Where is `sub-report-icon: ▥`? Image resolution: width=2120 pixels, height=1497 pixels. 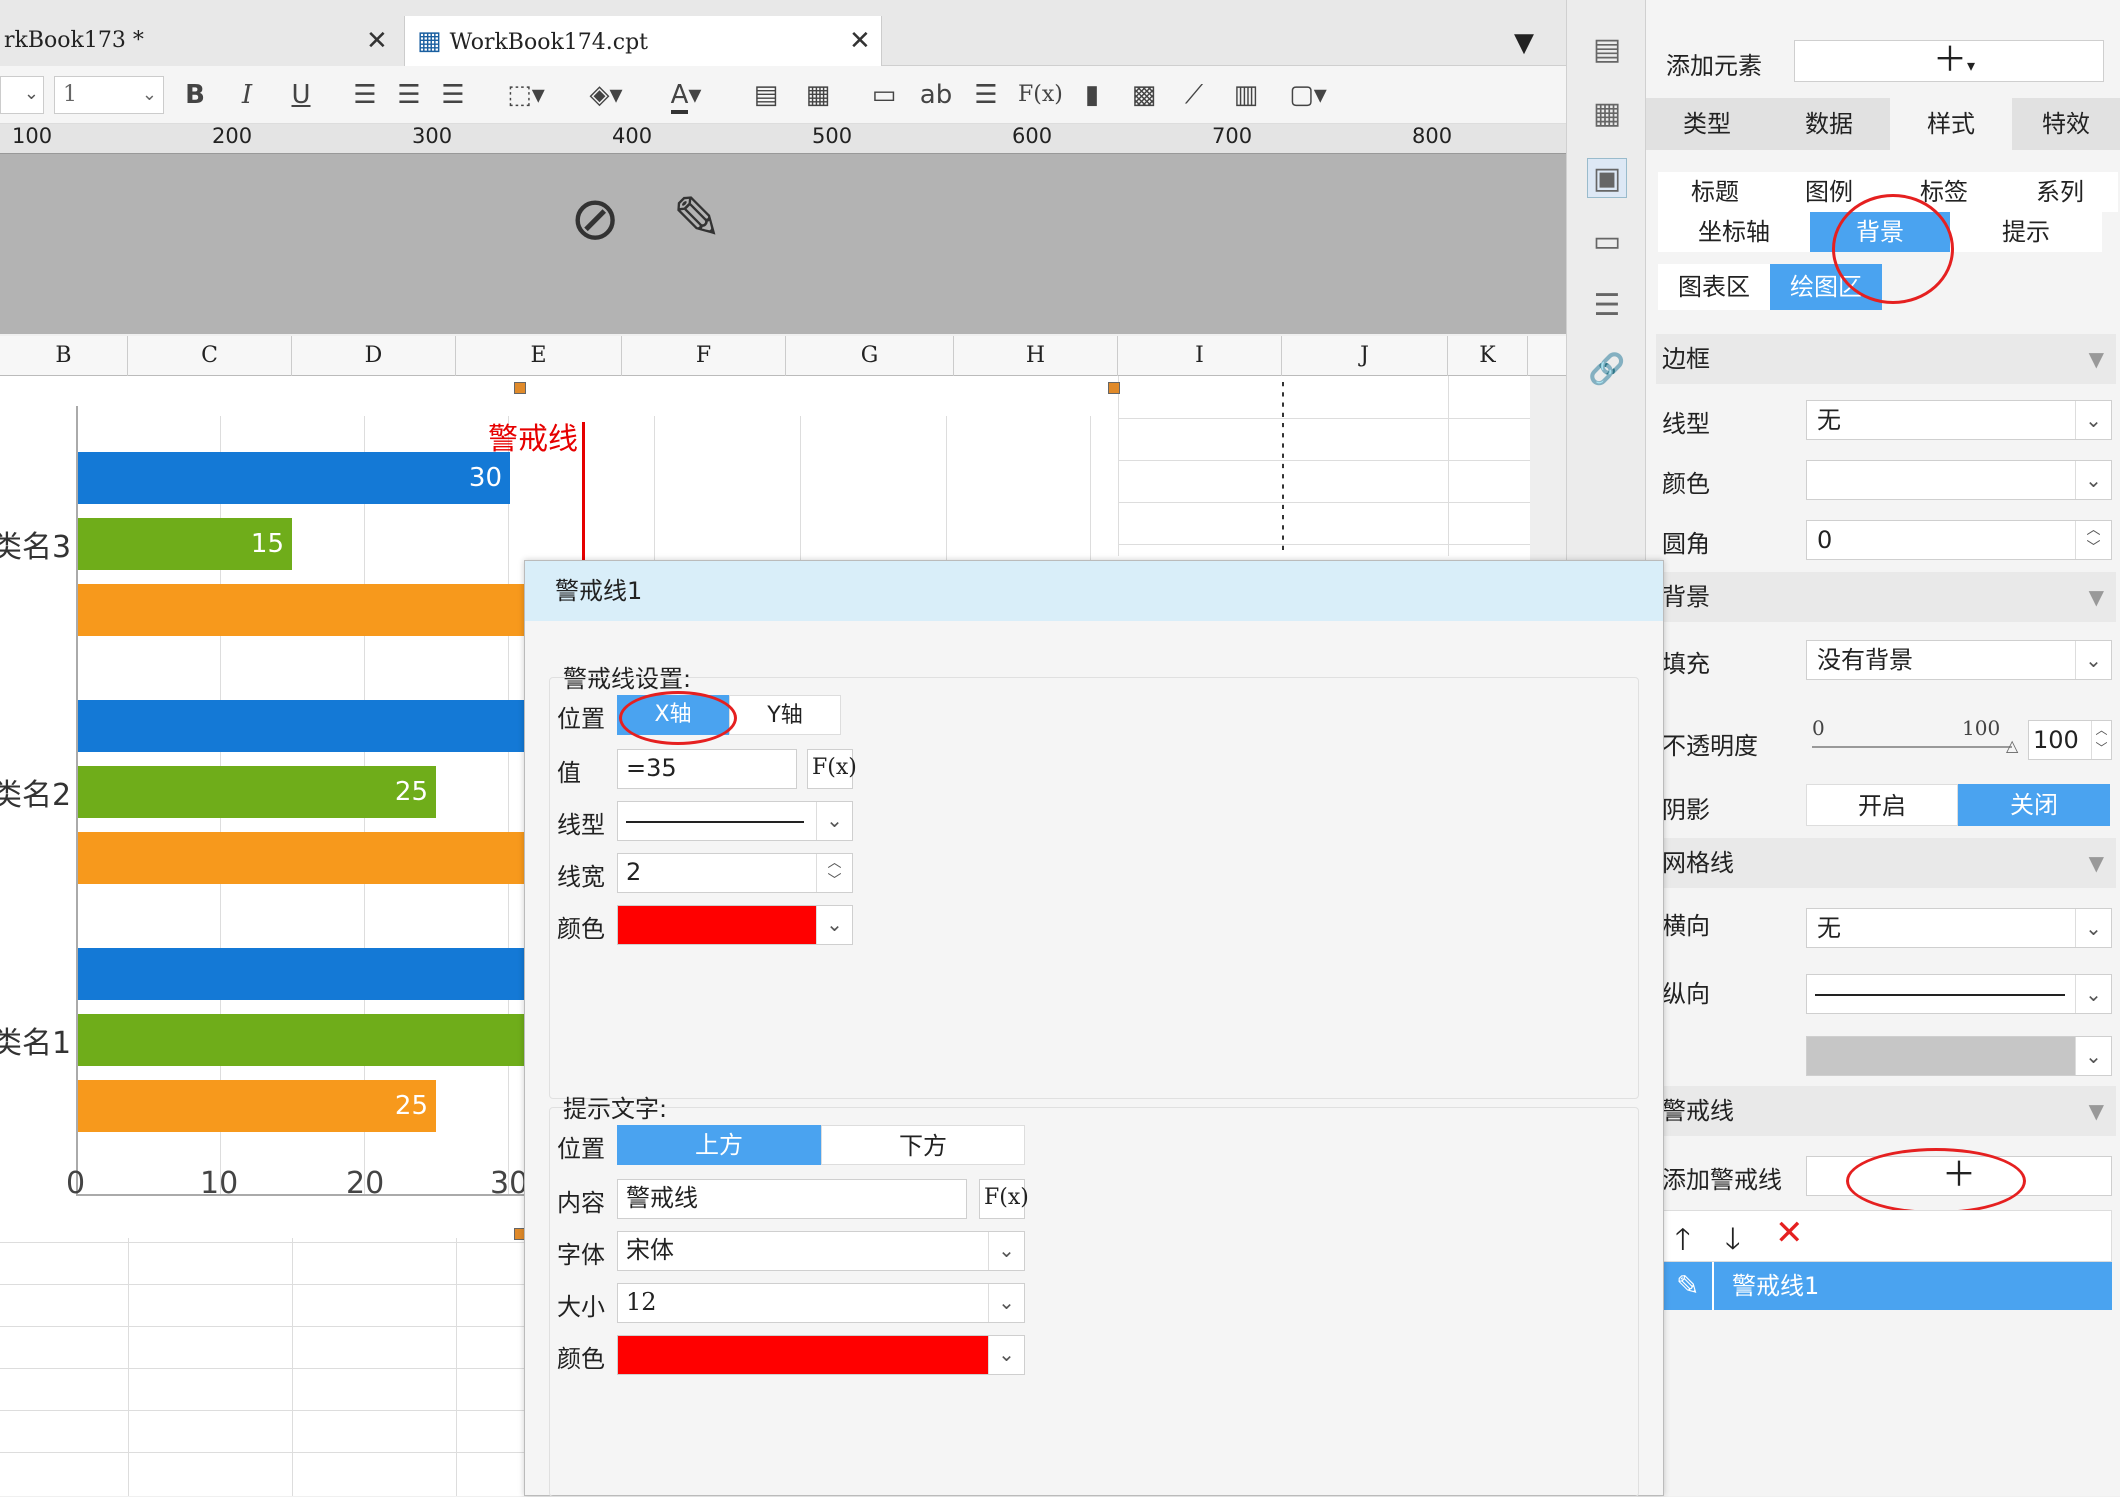
sub-report-icon: ▥ is located at coordinates (1246, 95).